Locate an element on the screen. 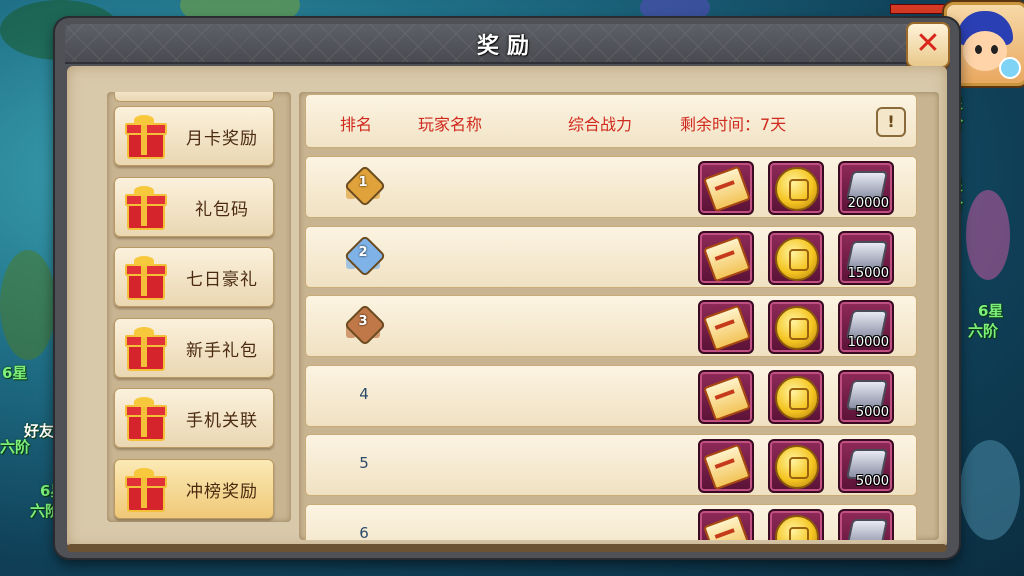  header-time-left: 剩余时间：7天 is located at coordinates (733, 124).